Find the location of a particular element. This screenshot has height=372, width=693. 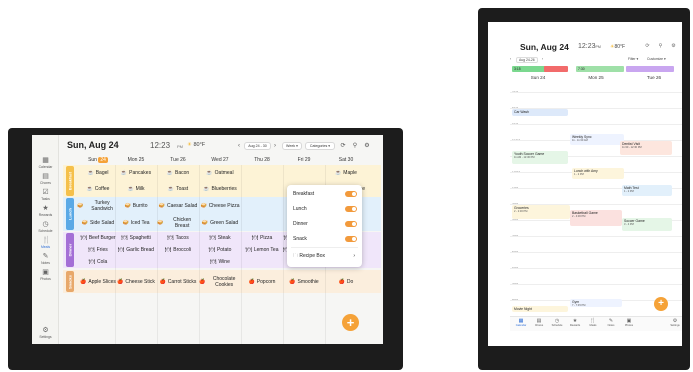

sidebar-item-meals: 🍴 Meals is located at coordinates (45, 243).